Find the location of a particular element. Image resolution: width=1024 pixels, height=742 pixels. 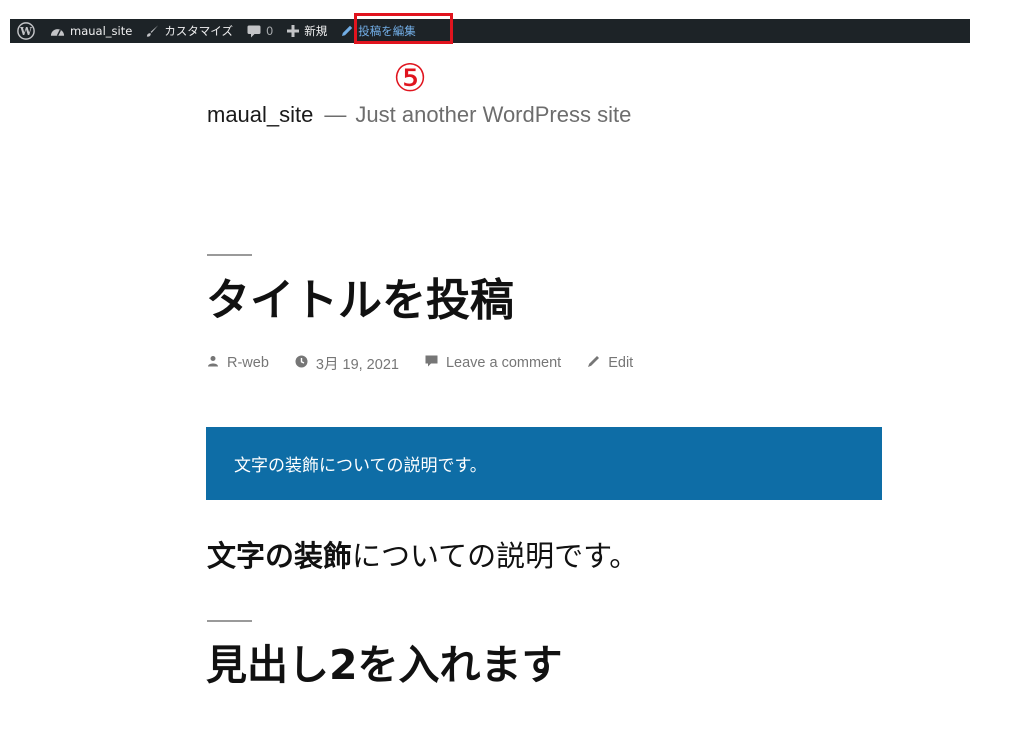

new-content-button: 新規 is located at coordinates (307, 31).